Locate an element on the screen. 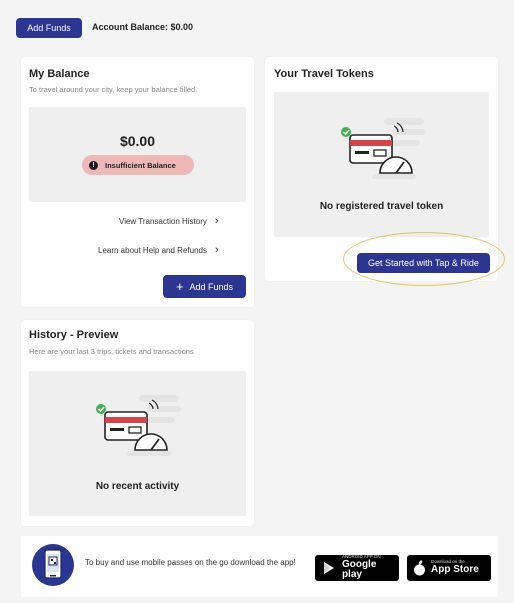  help-and-refunds-link: Learn about Help and Refunds › is located at coordinates (158, 250).